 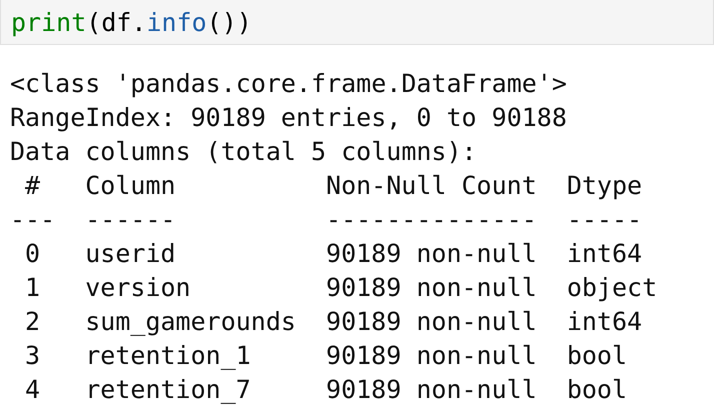 What do you see at coordinates (32, 322) in the screenshot?
I see `table-cell-text: 2` at bounding box center [32, 322].